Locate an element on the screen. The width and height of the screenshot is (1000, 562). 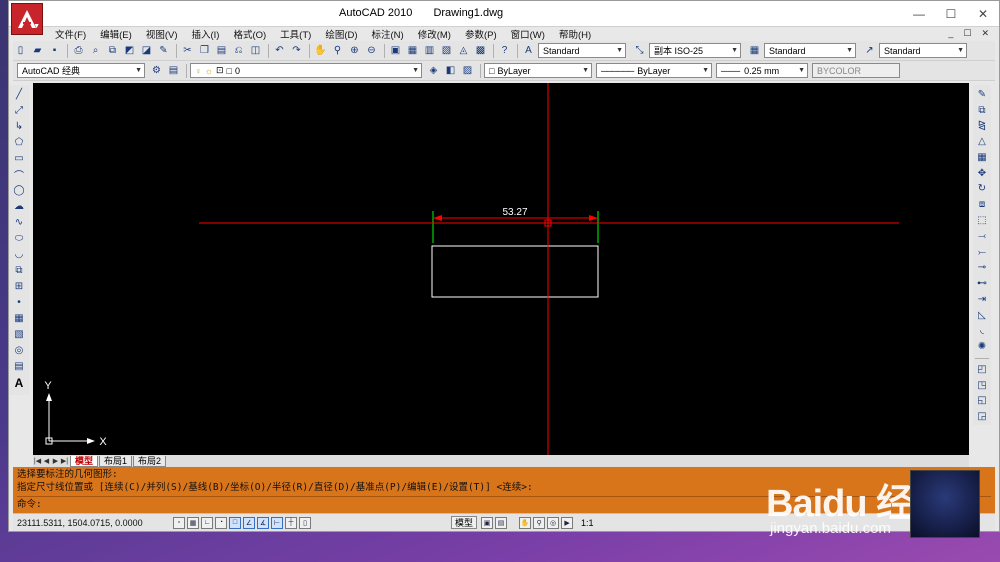
offset-icon: △ is located at coordinates (982, 141).